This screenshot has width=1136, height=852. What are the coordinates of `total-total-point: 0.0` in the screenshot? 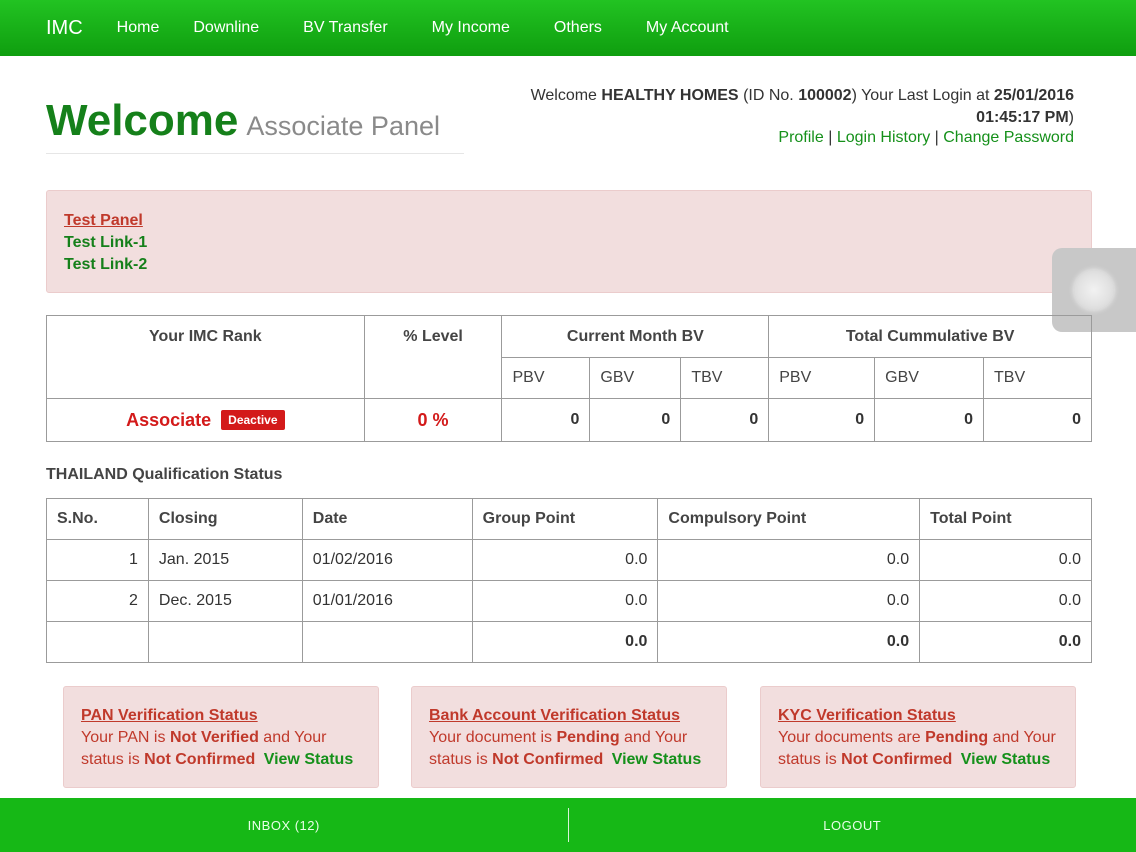 It's located at (1005, 642).